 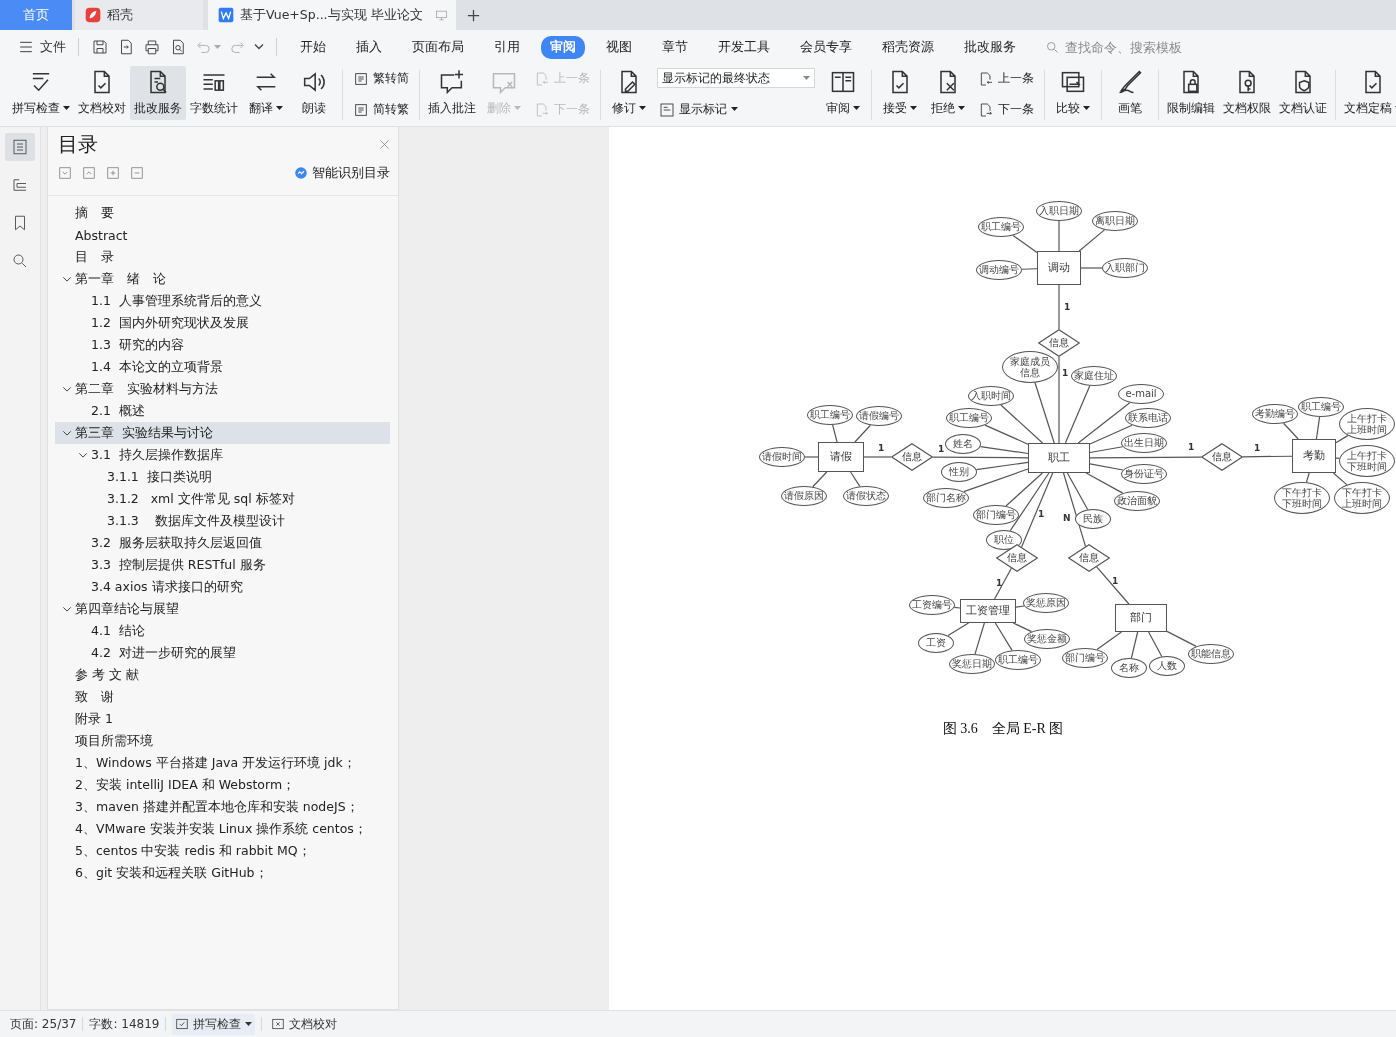 I want to click on ribbon-button: 上一条, so click(x=1006, y=78).